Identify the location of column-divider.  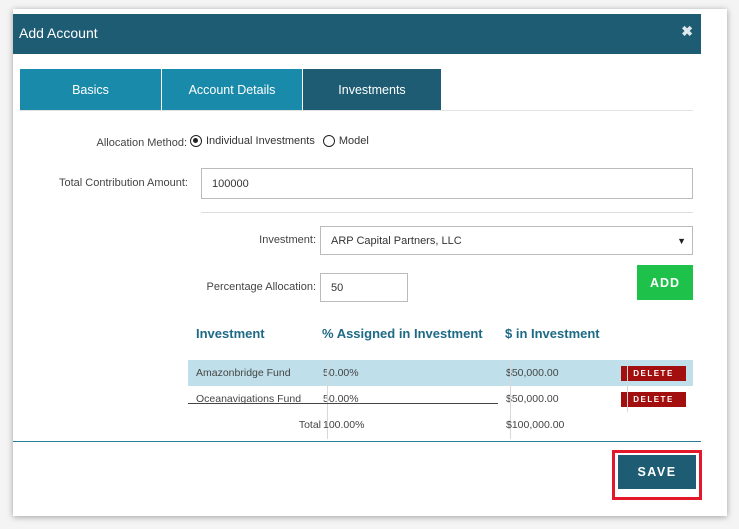
(627, 386).